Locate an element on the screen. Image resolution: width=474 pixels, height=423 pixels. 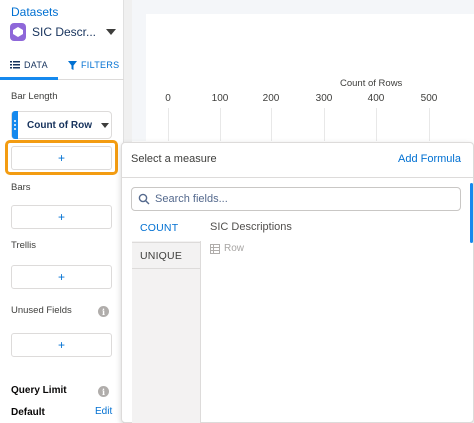
add-formula-link: Add Formula is located at coordinates (429, 159).